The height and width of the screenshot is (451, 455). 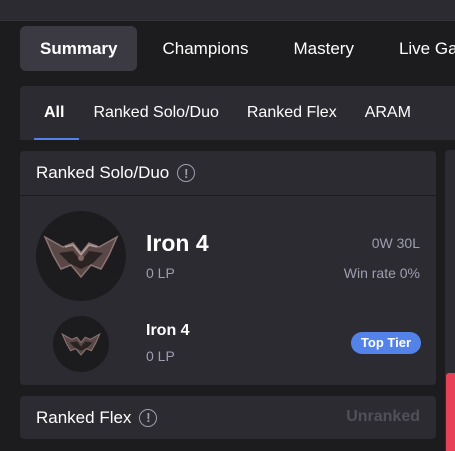 I want to click on queue-tab-aram: ARAM, so click(x=388, y=113).